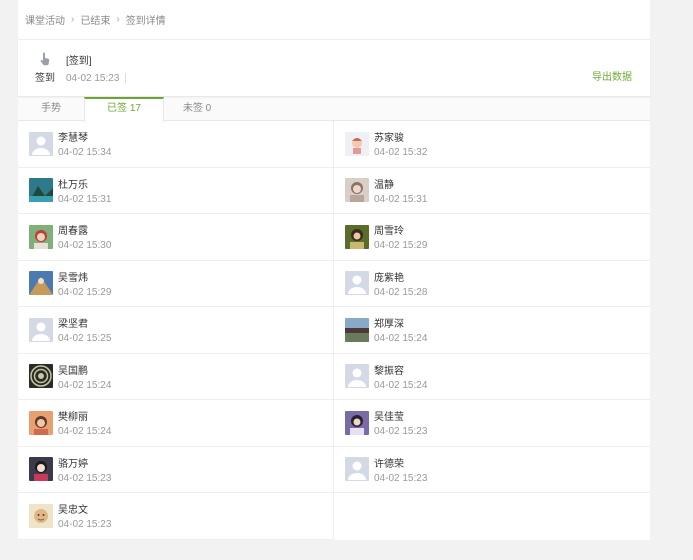  What do you see at coordinates (124, 109) in the screenshot?
I see `tab-signed: 已签 17` at bounding box center [124, 109].